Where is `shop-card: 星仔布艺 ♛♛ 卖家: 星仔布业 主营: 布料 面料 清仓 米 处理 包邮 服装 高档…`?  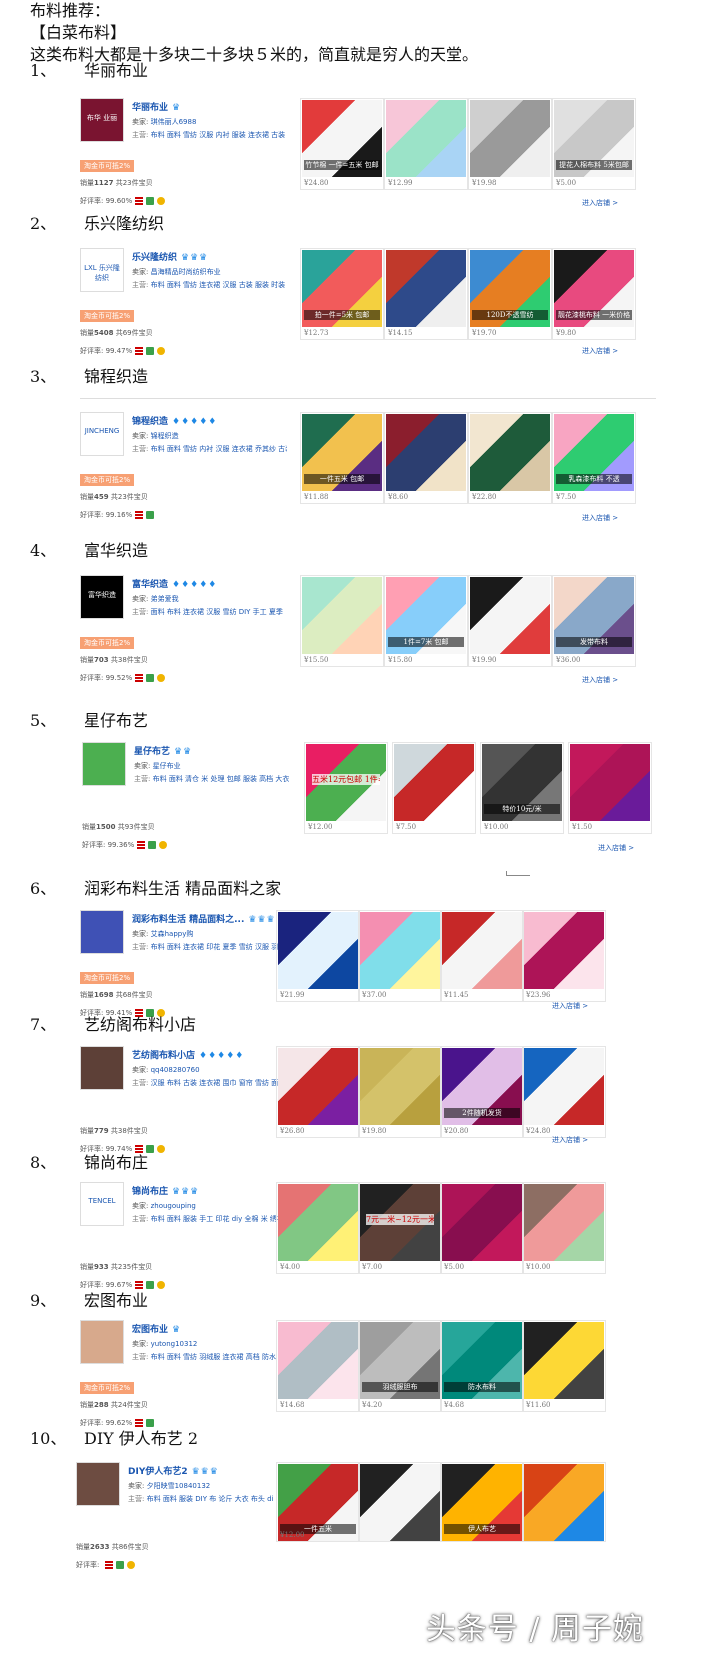
shop-card: 星仔布艺 ♛♛ 卖家: 星仔布业 主营: 布料 面料 清仓 米 处理 包邮 服装 高档… is located at coordinates (188, 797).